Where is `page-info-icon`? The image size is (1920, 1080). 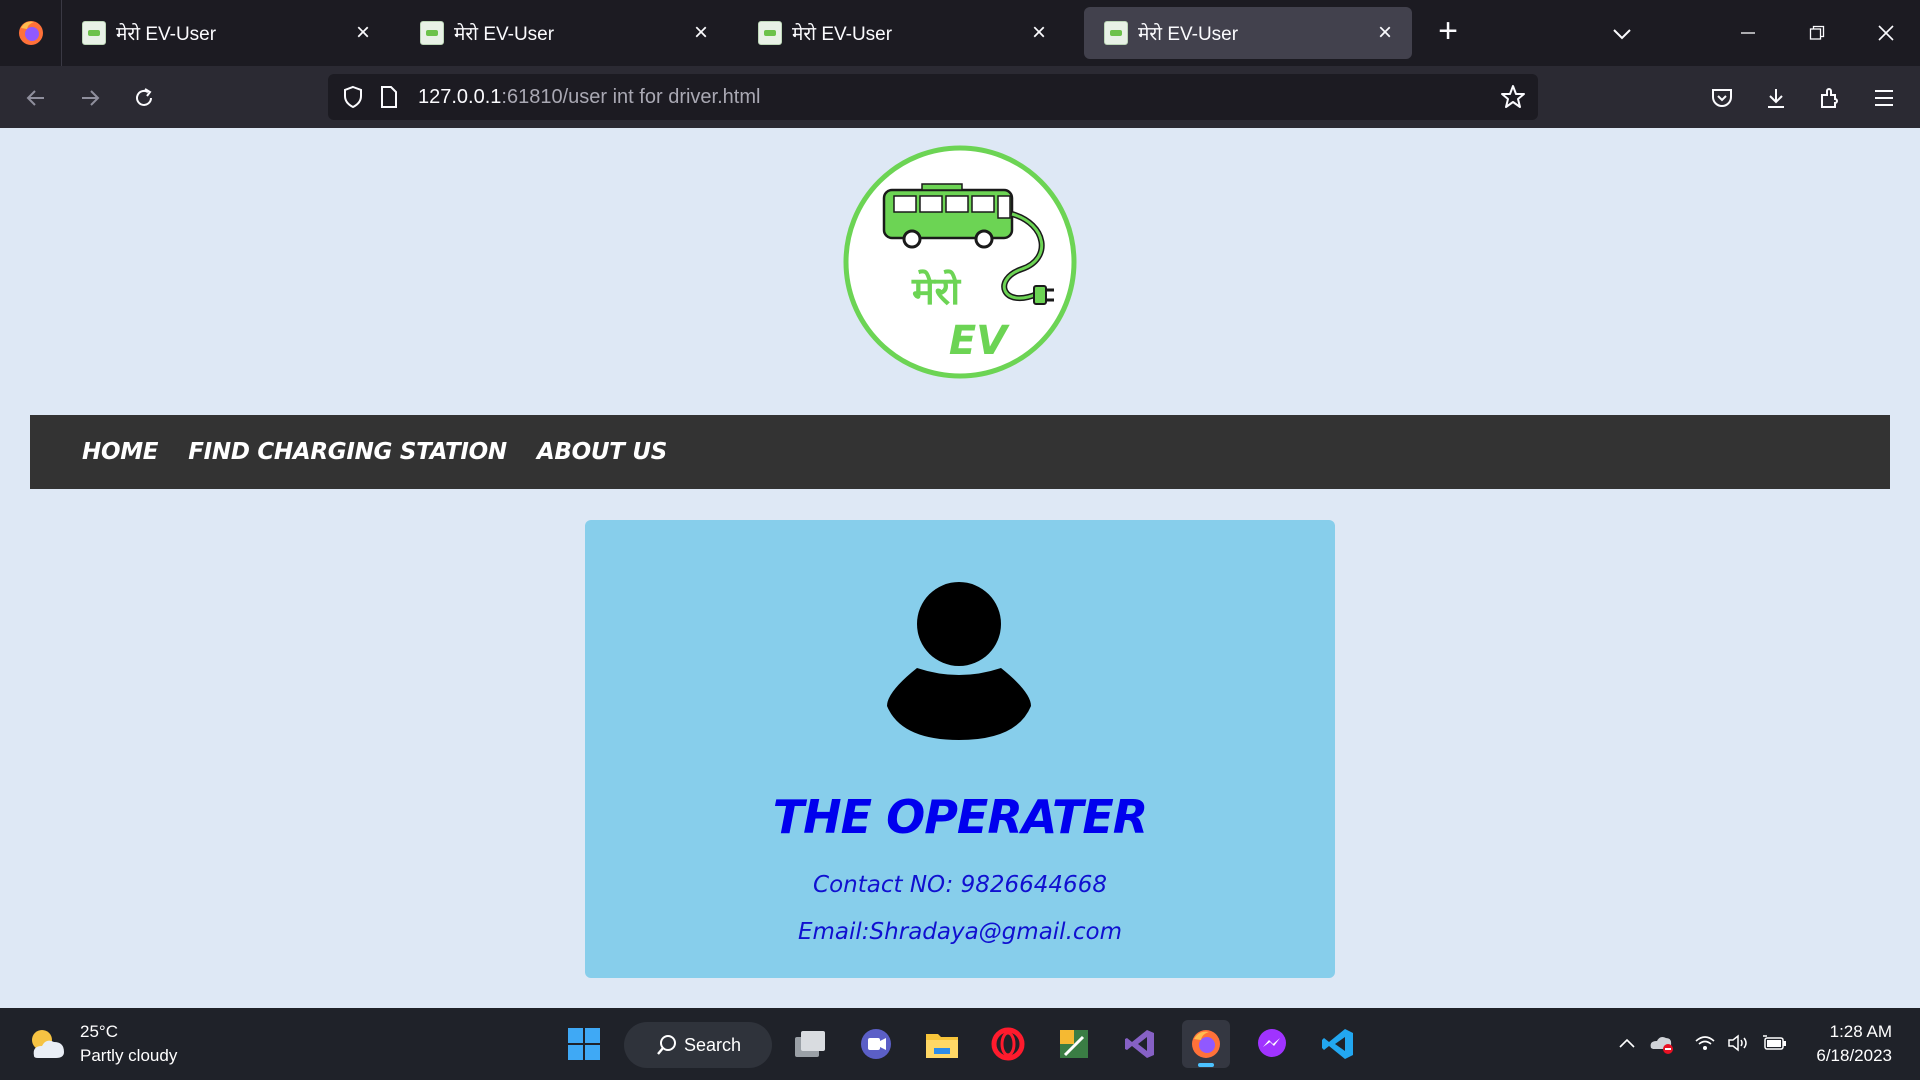
page-info-icon is located at coordinates (389, 97).